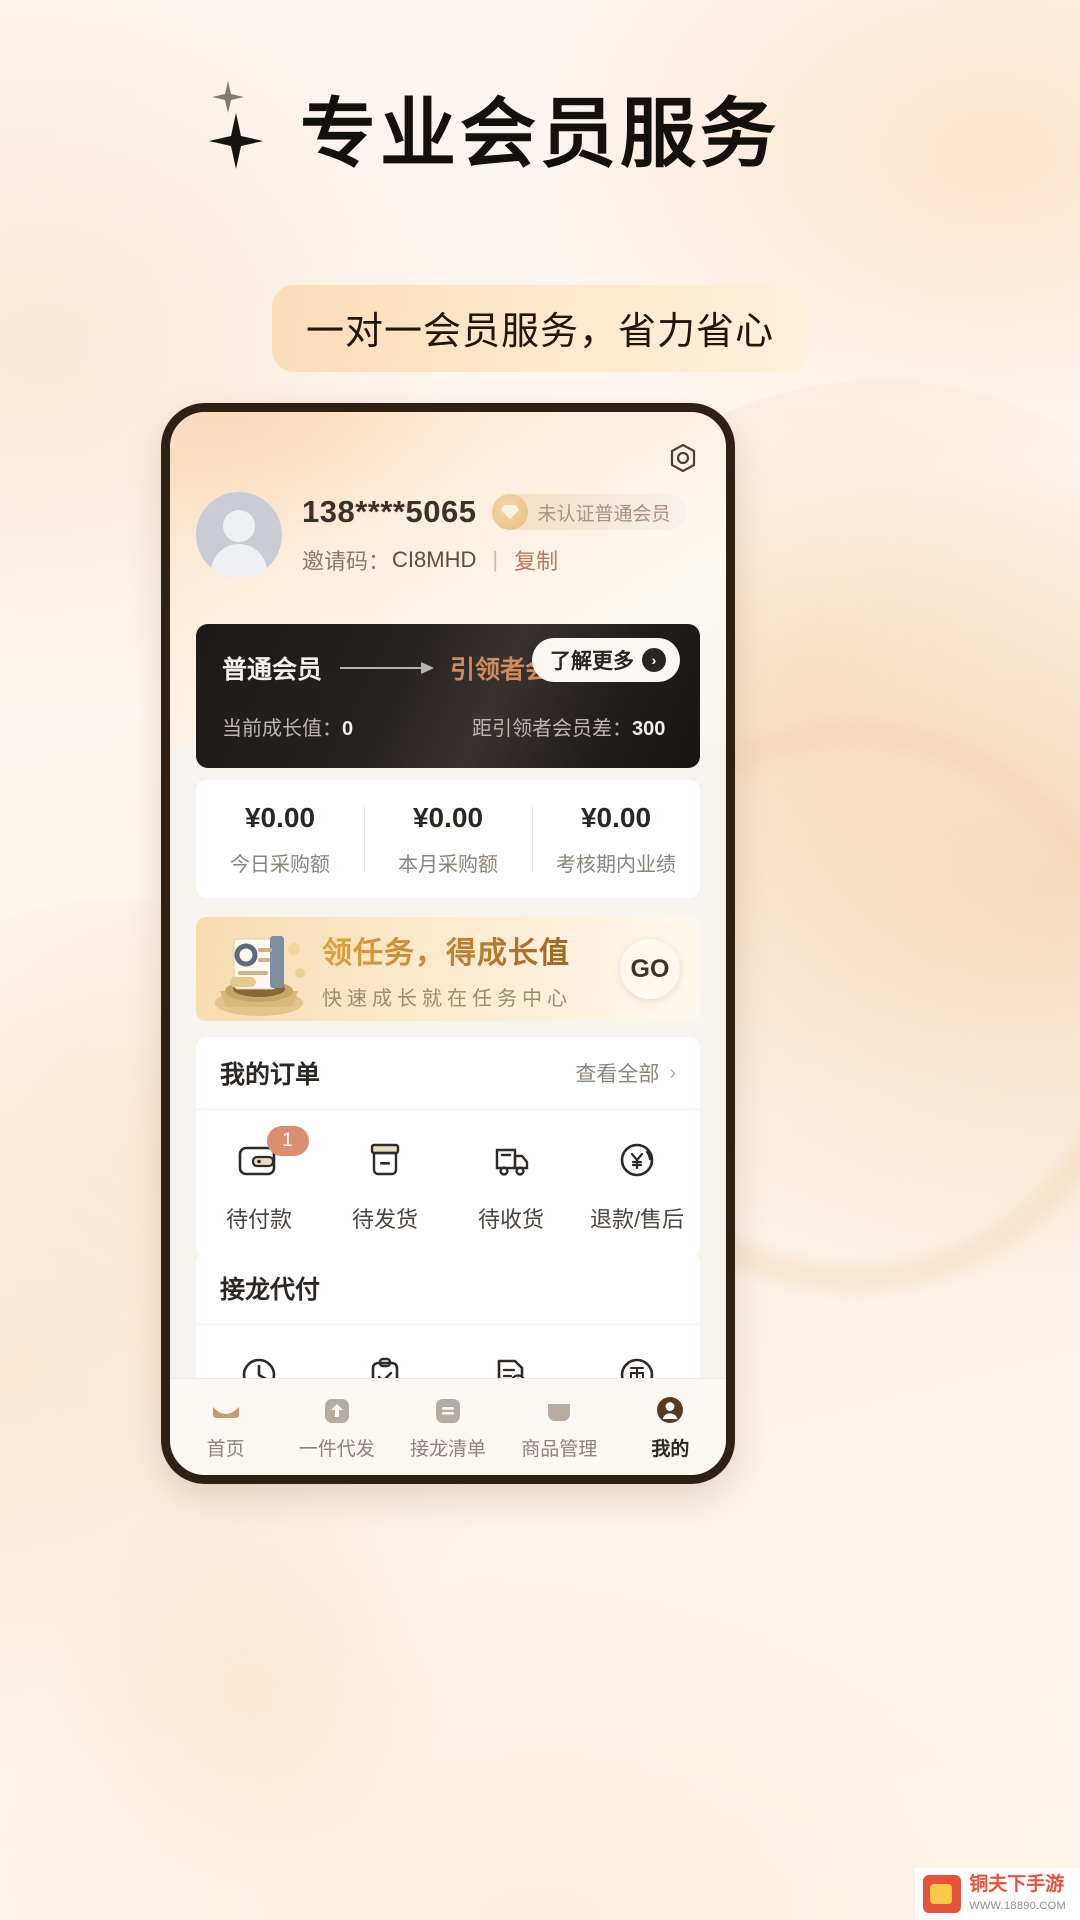 The width and height of the screenshot is (1080, 1920). What do you see at coordinates (511, 1185) in the screenshot?
I see `order-item-pending-receipt: 待收货` at bounding box center [511, 1185].